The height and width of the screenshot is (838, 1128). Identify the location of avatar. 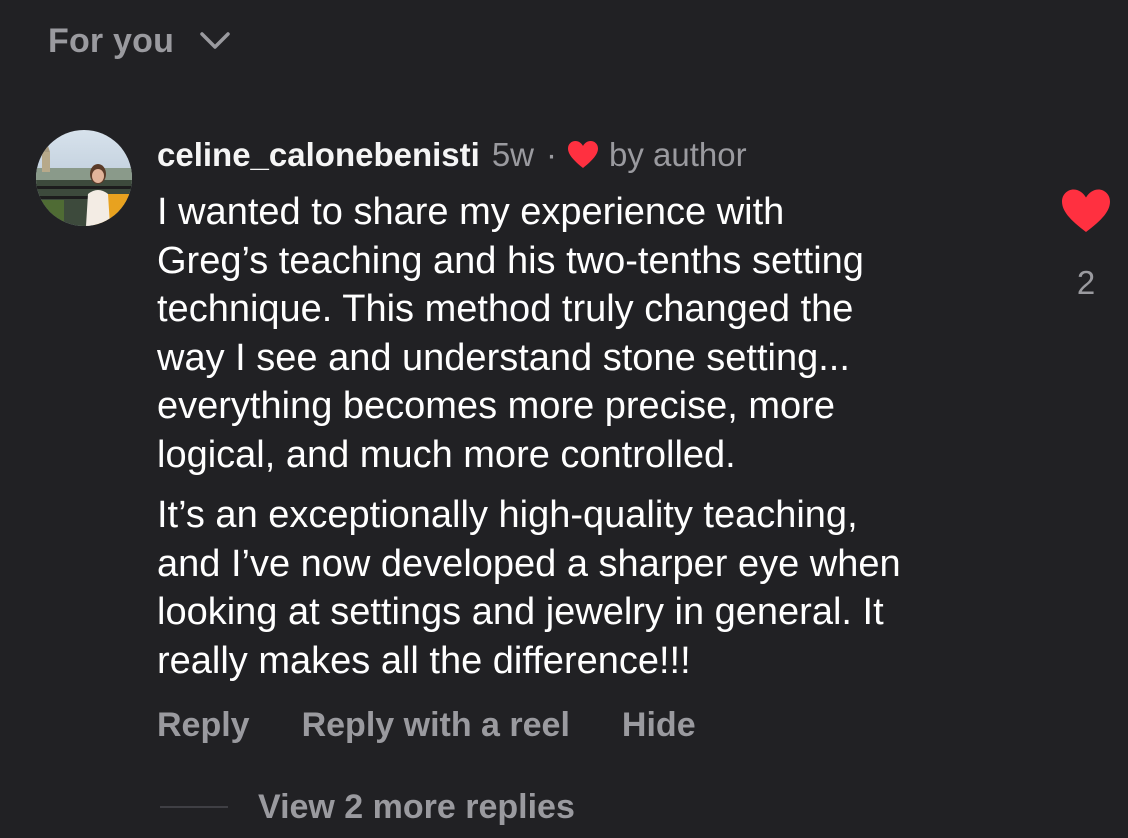
(84, 178).